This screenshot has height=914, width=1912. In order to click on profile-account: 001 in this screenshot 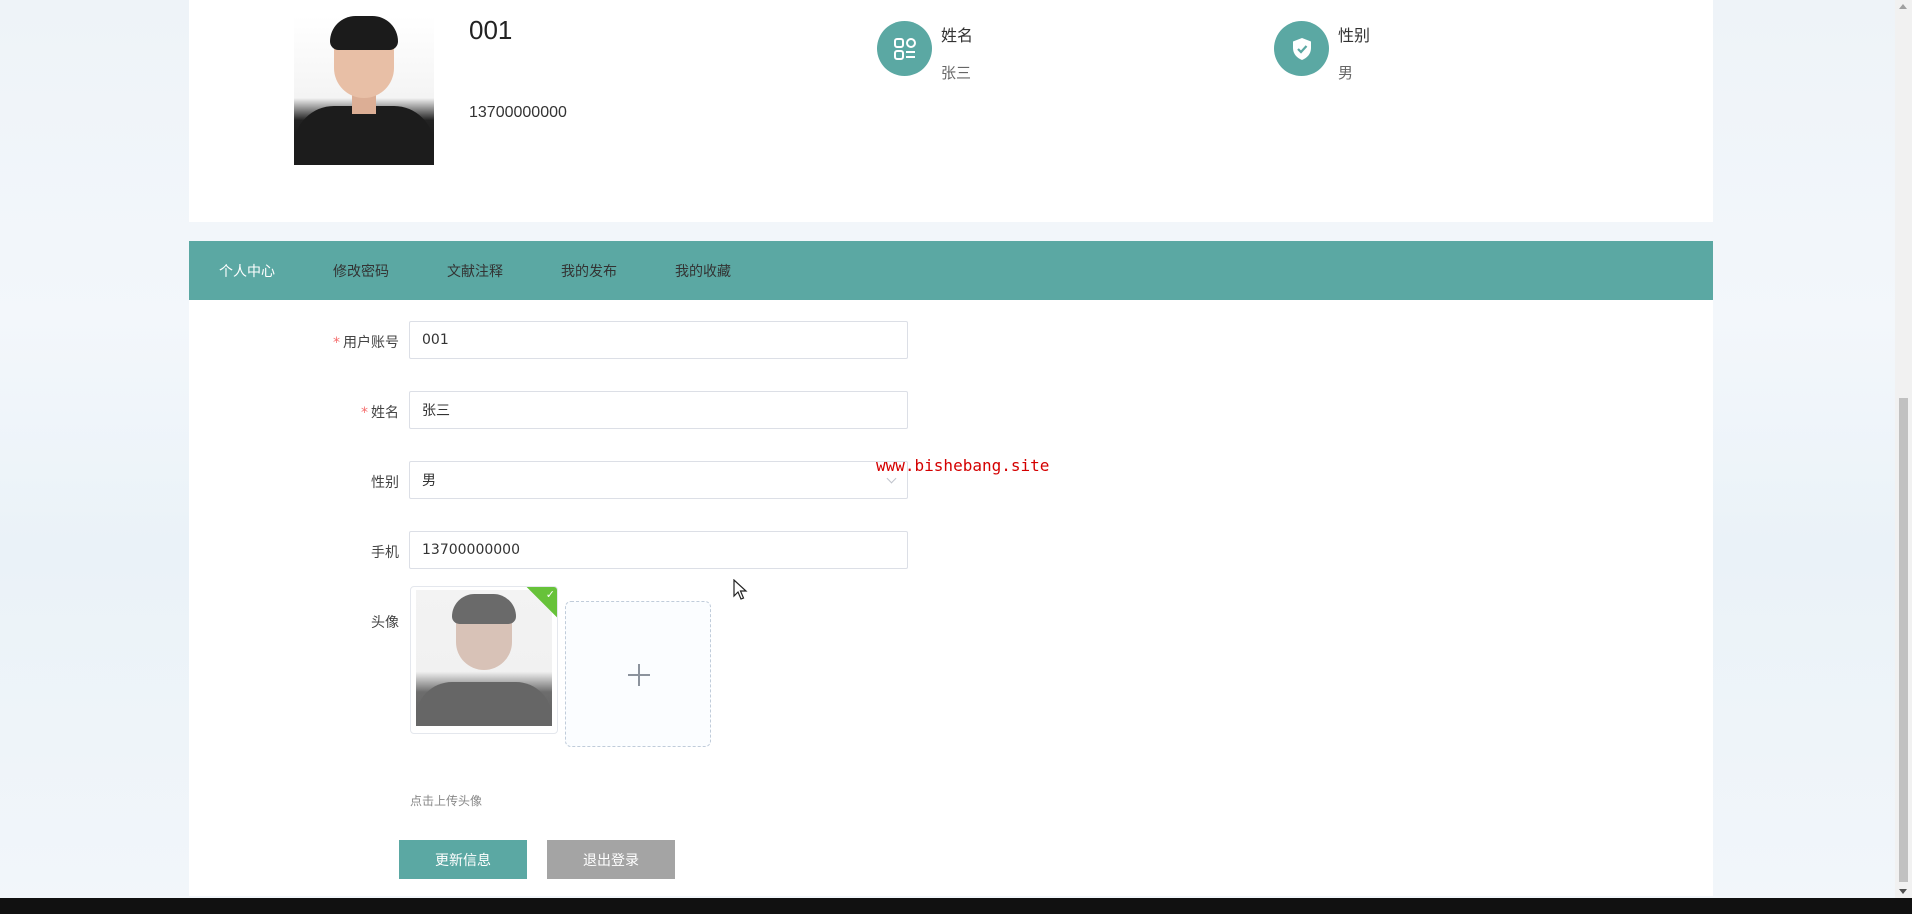, I will do `click(491, 30)`.